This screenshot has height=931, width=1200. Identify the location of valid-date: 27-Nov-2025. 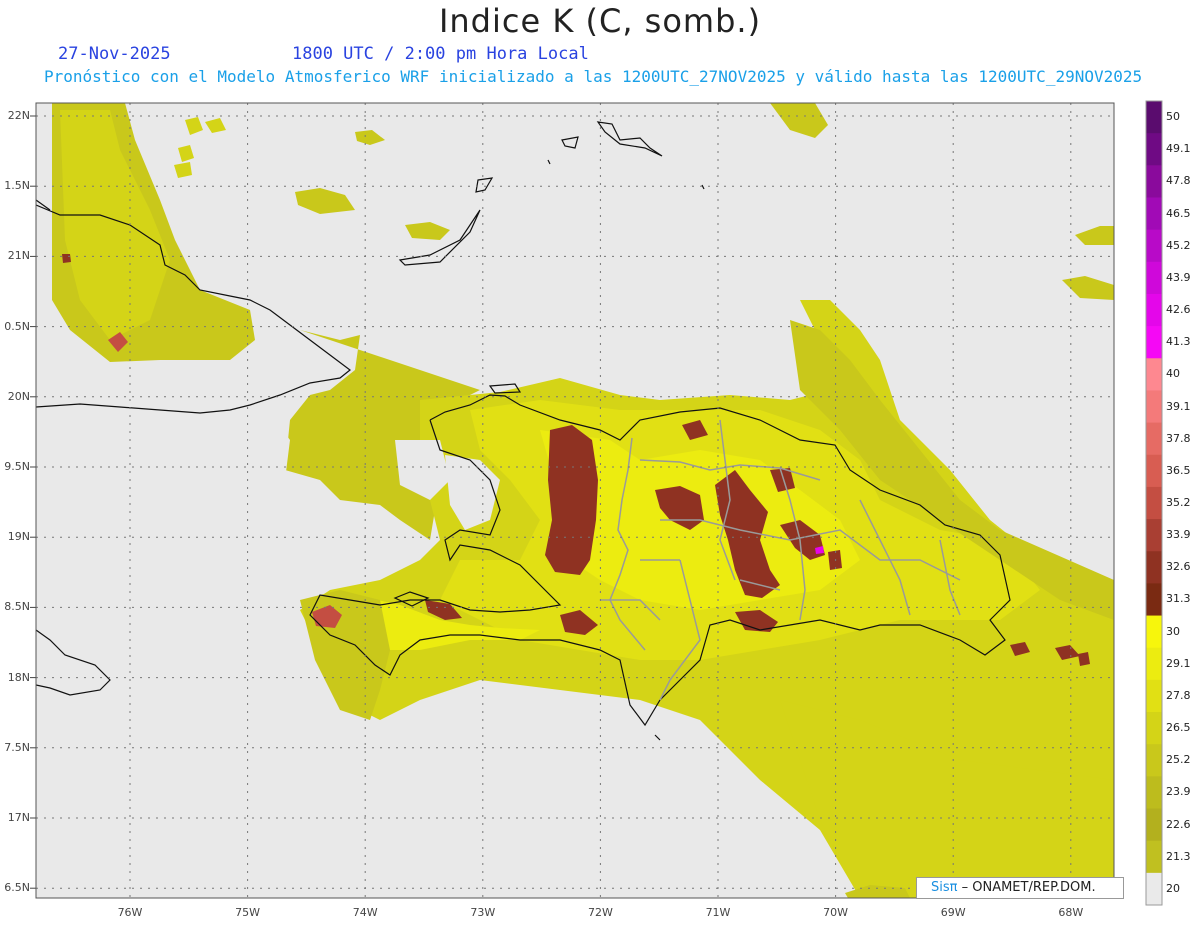
(114, 54).